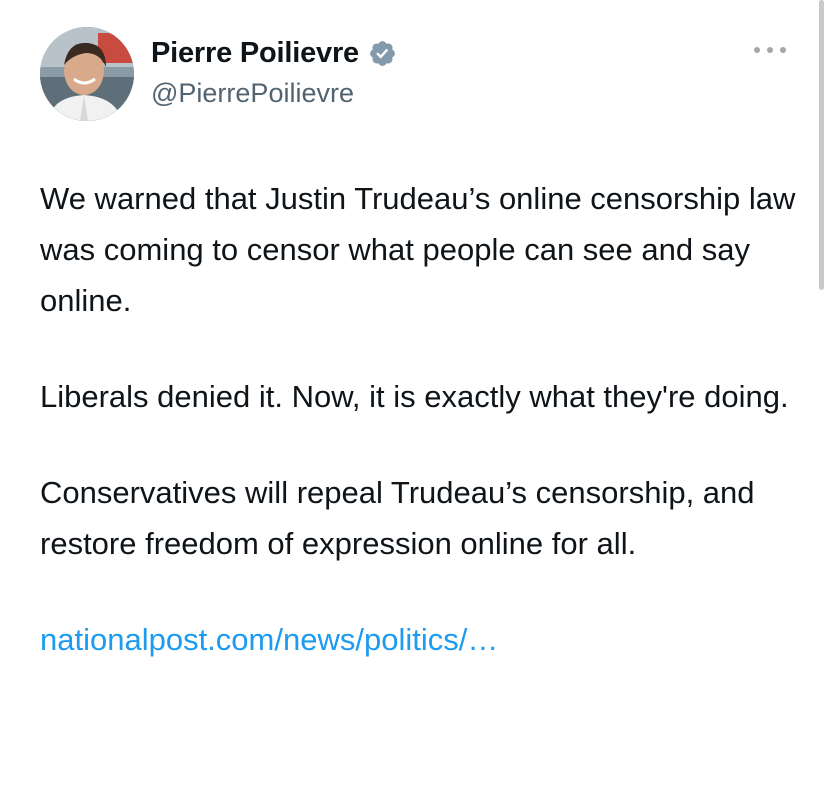 The image size is (828, 805). Describe the element at coordinates (255, 53) in the screenshot. I see `author-display-name: Pierre Poilievre` at that location.